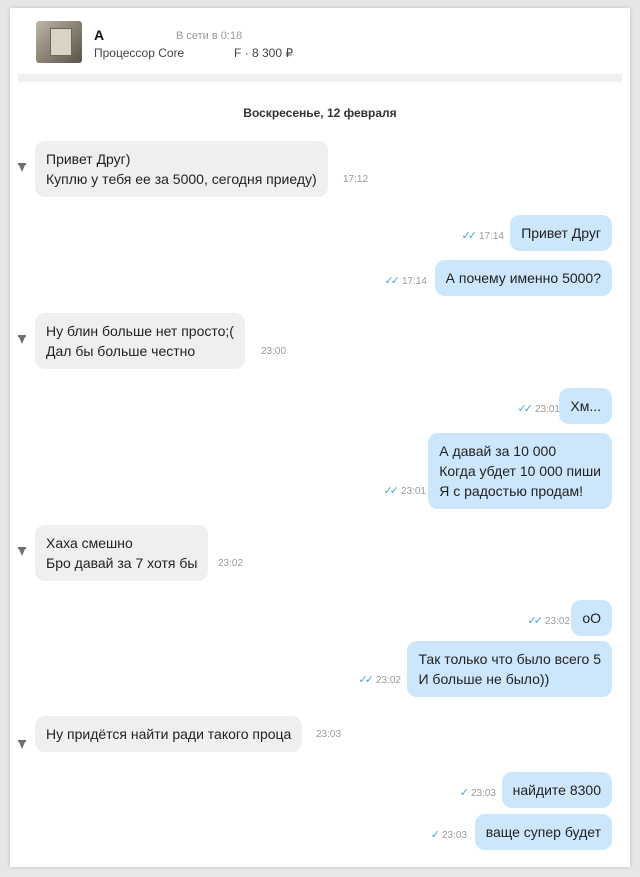  Describe the element at coordinates (231, 563) in the screenshot. I see `message-time: 23:02` at that location.